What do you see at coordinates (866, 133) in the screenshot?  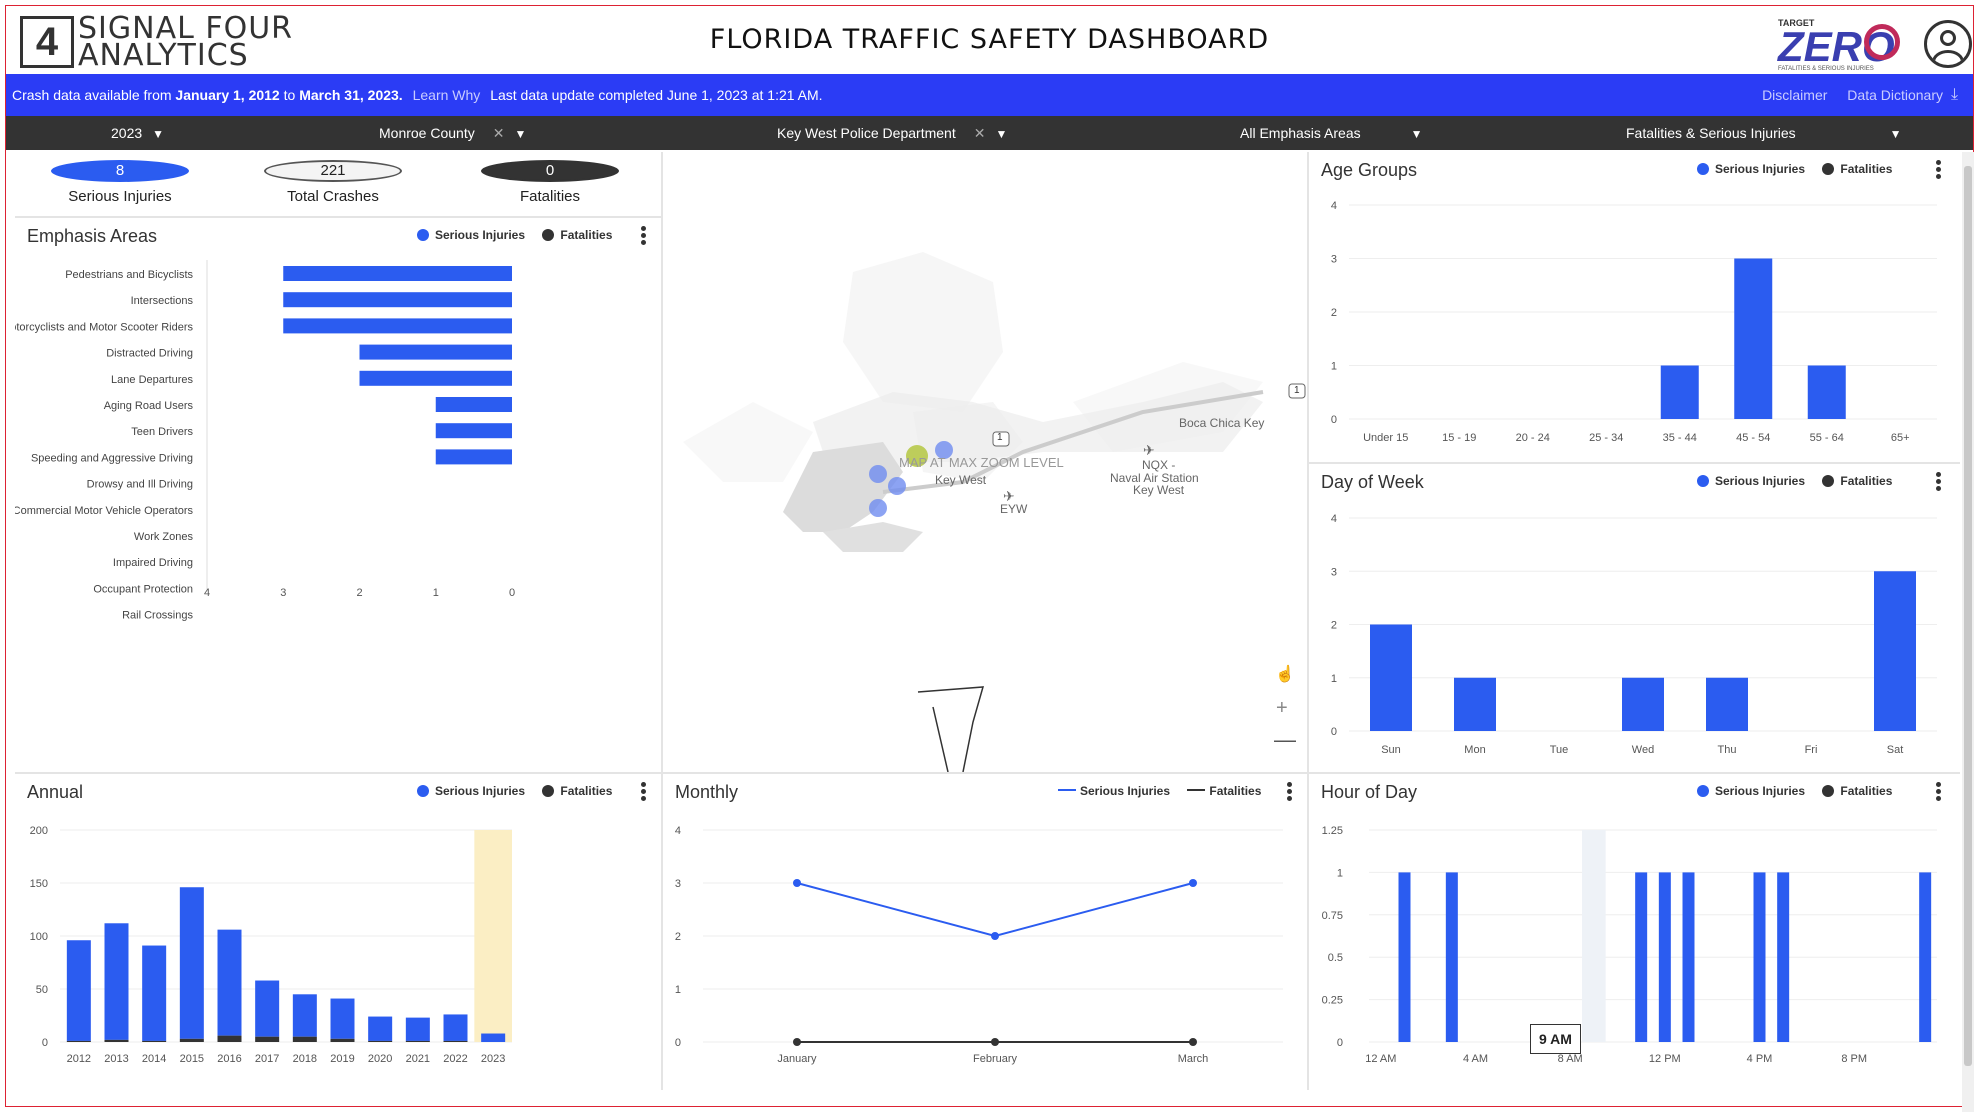 I see `agency-value: Key West Police Department` at bounding box center [866, 133].